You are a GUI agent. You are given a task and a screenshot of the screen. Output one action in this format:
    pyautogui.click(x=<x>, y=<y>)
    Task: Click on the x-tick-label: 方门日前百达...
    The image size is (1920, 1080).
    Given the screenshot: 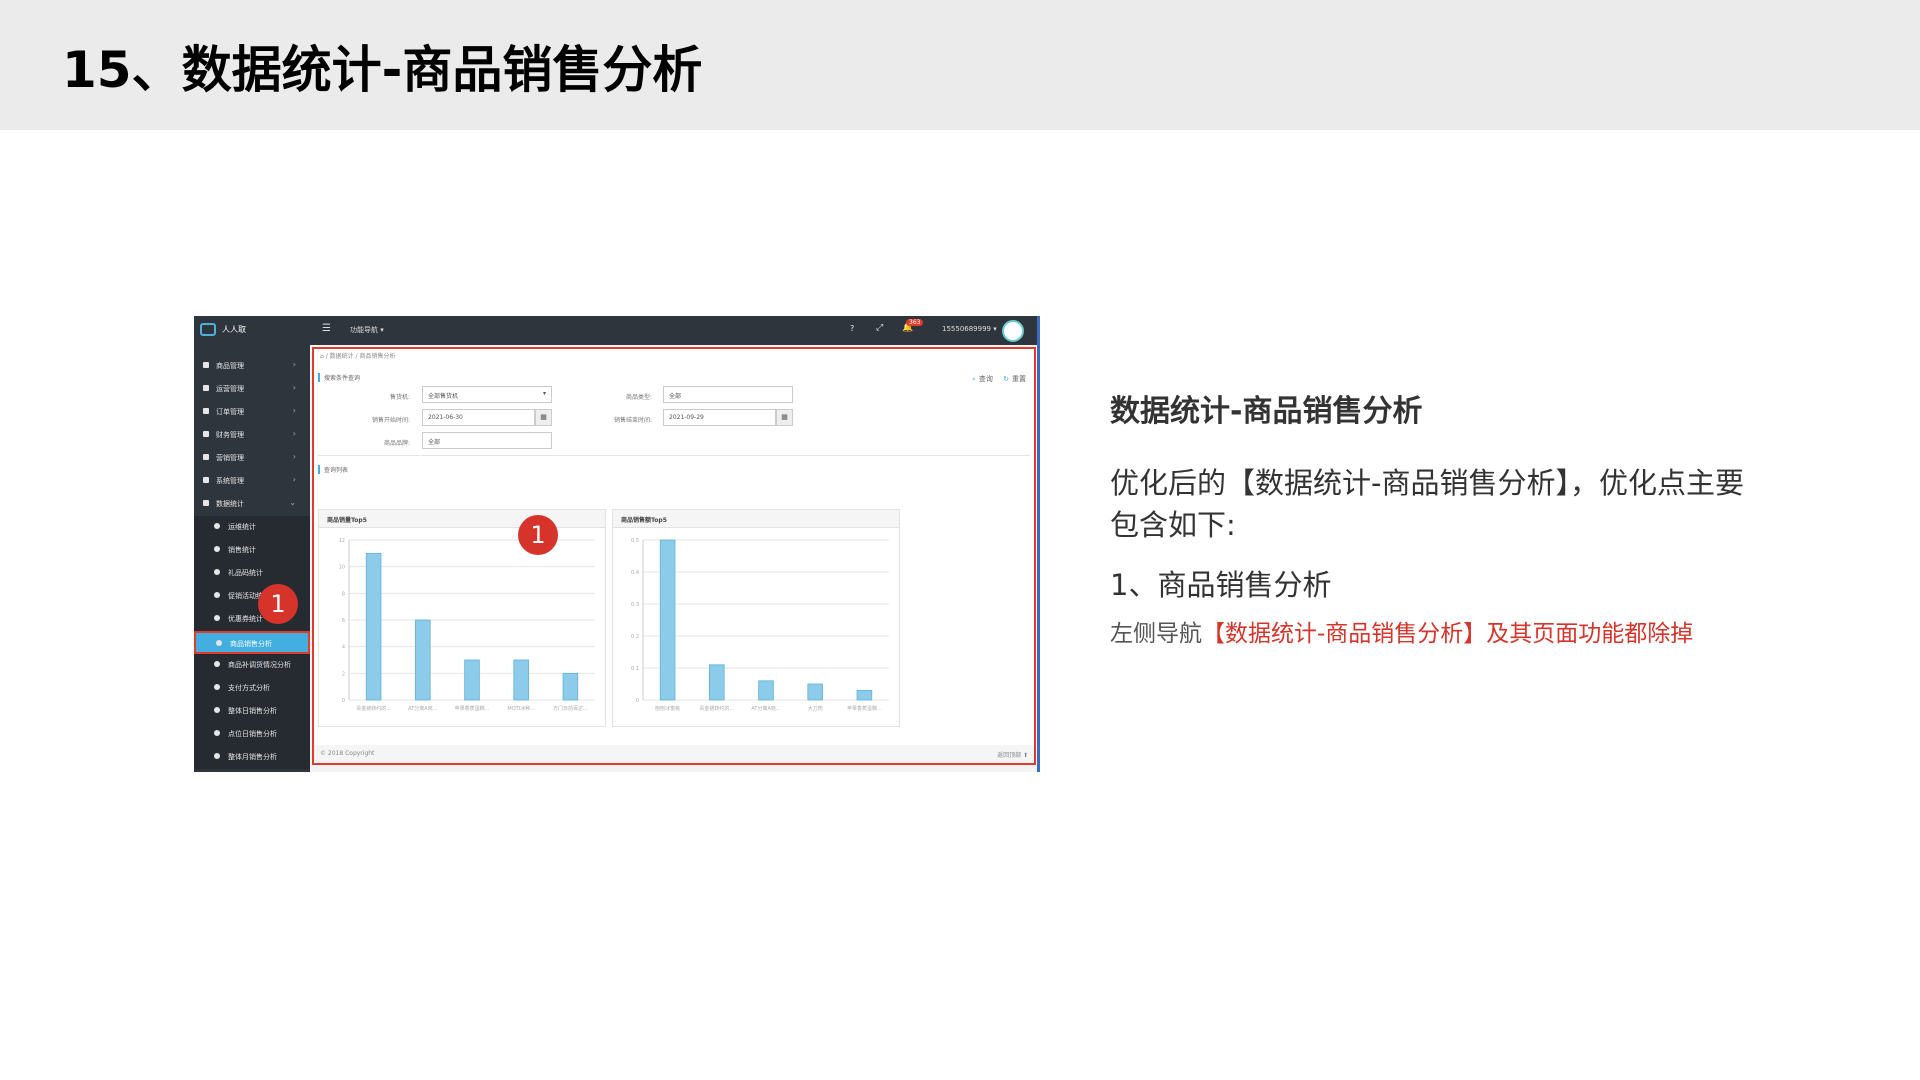 What is the action you would take?
    pyautogui.click(x=570, y=708)
    